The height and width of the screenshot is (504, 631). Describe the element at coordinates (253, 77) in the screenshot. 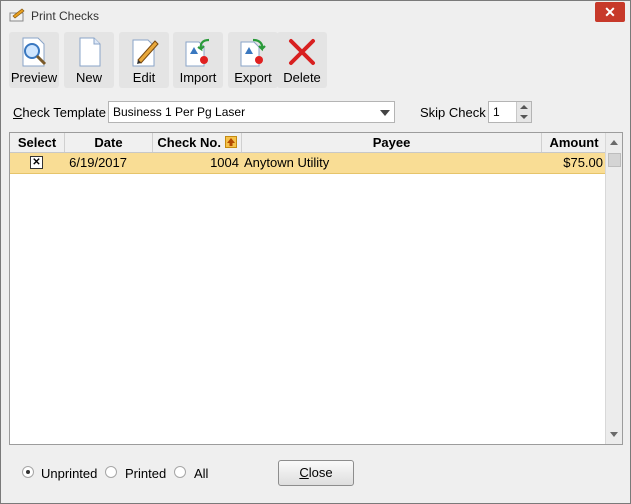

I see `export-label: Export` at that location.